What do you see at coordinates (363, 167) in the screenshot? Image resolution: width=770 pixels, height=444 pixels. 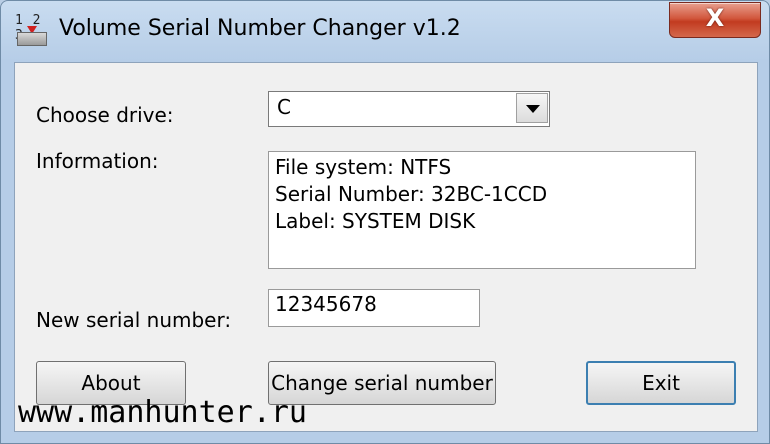 I see `info-file-system: File system: NTFS` at bounding box center [363, 167].